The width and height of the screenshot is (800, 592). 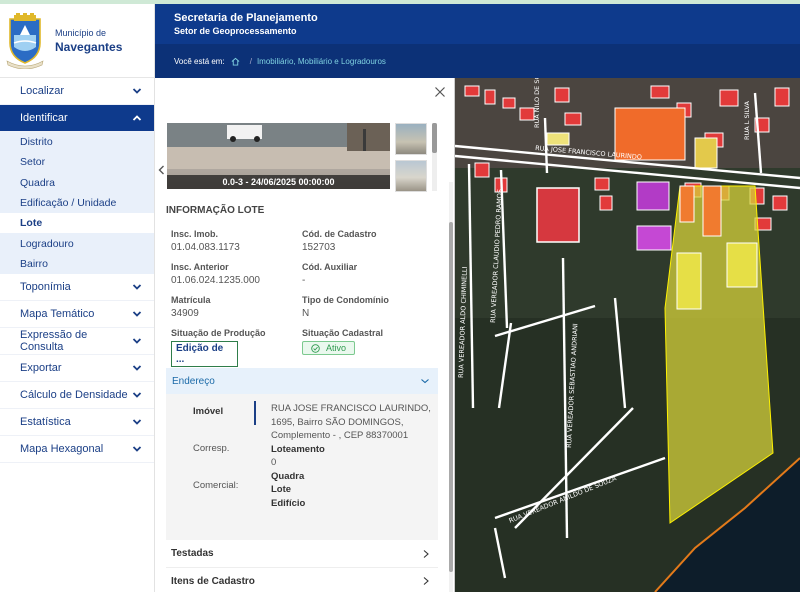 I want to click on logo-subtitle: Município de, so click(x=81, y=32).